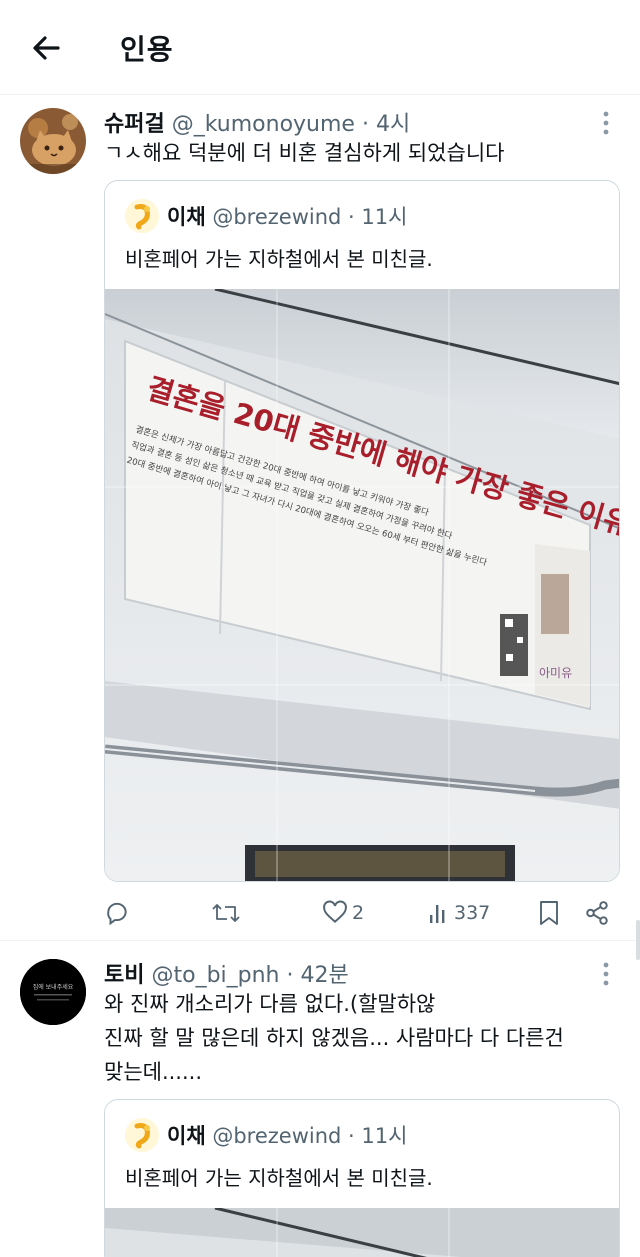 Image resolution: width=640 pixels, height=1257 pixels. I want to click on tweet-header: 슈퍼걸 @_kumonoyume · 4시, so click(257, 122).